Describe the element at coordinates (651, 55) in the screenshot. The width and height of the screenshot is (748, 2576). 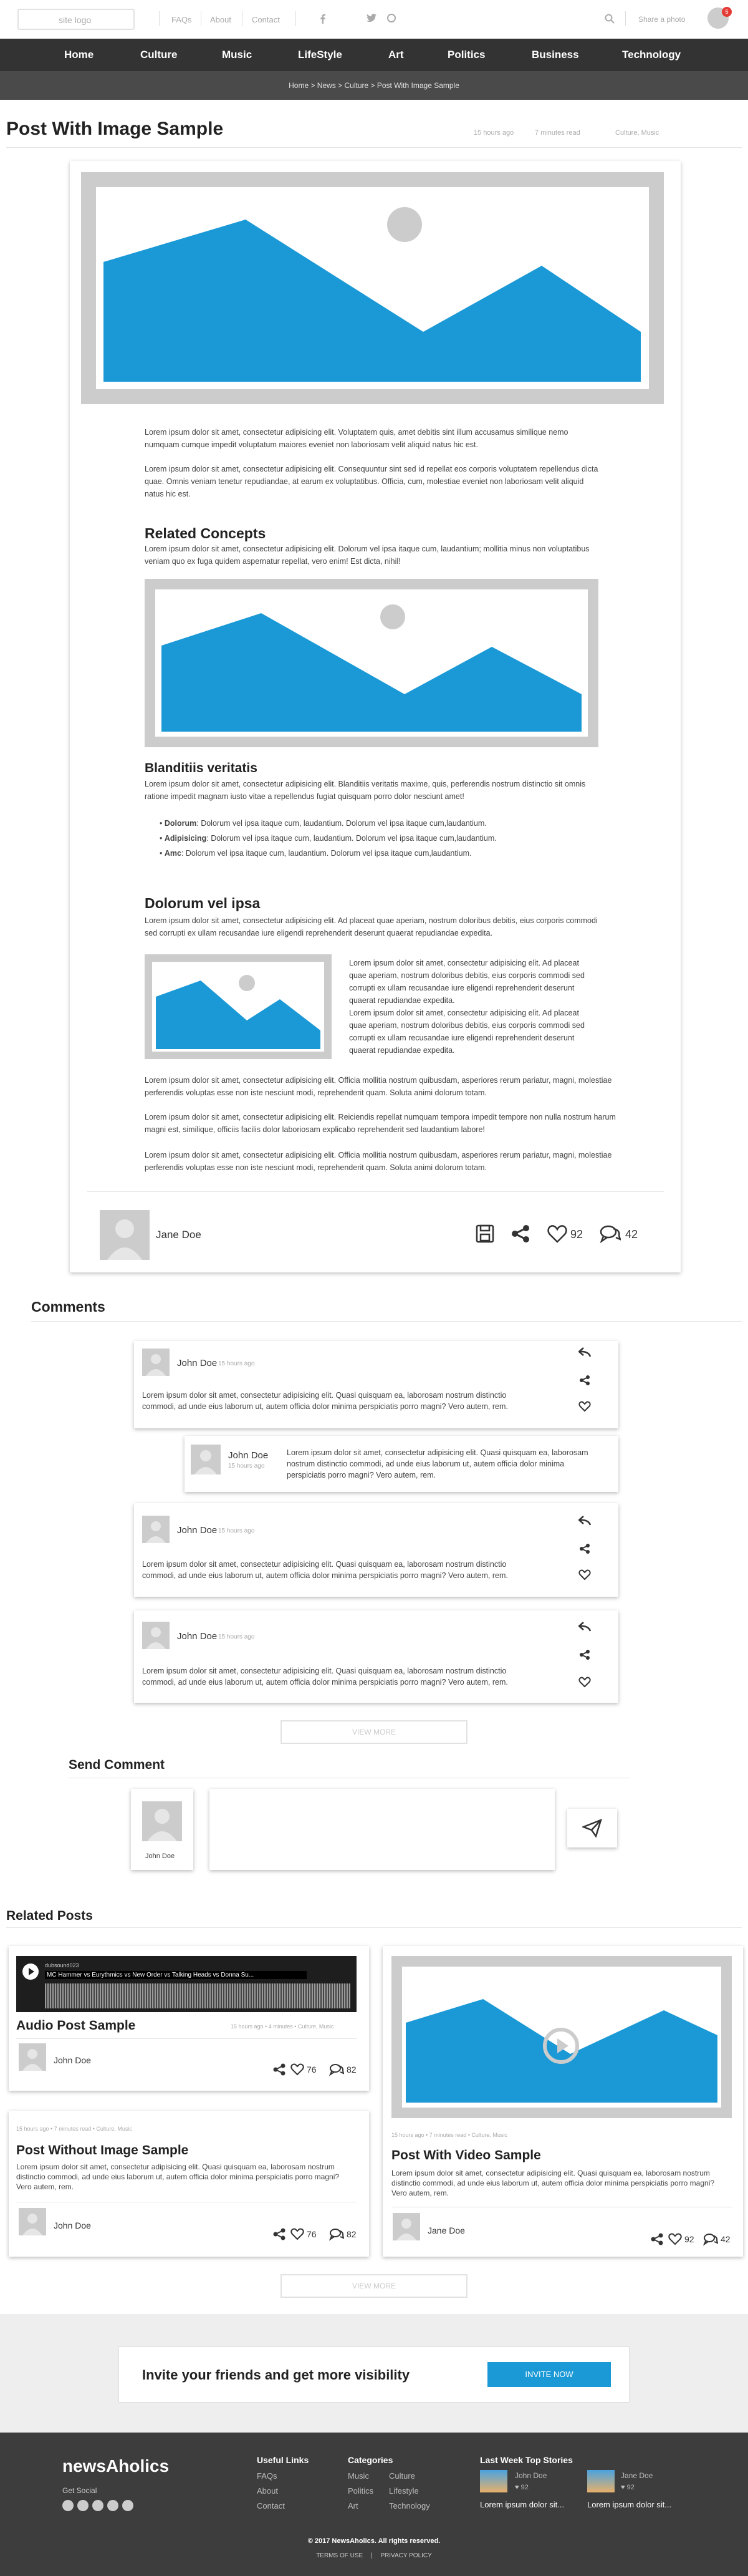
I see `nav-technology: Technology` at that location.